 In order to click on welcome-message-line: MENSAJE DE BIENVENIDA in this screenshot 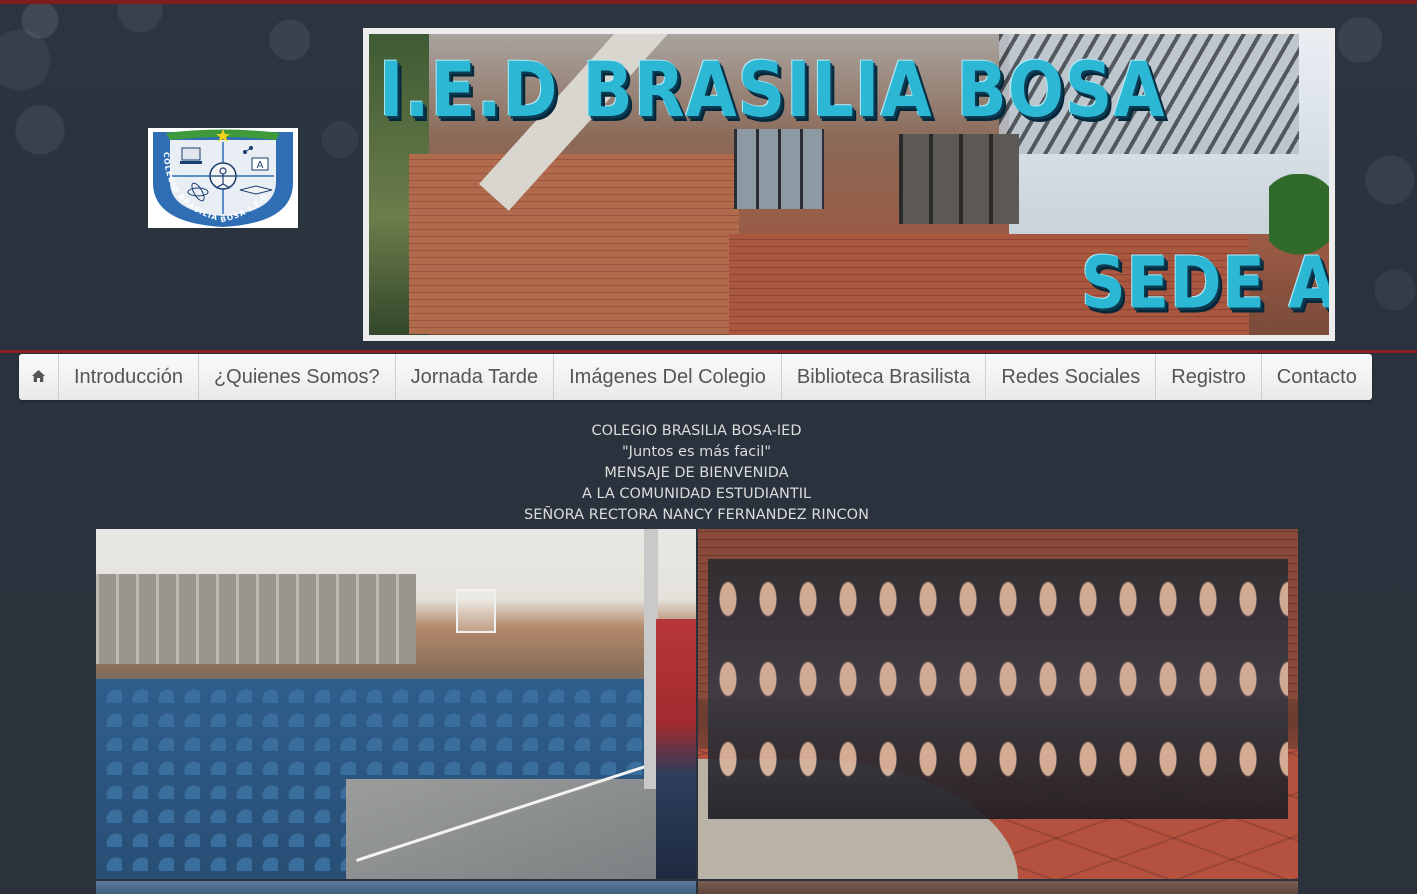, I will do `click(696, 473)`.